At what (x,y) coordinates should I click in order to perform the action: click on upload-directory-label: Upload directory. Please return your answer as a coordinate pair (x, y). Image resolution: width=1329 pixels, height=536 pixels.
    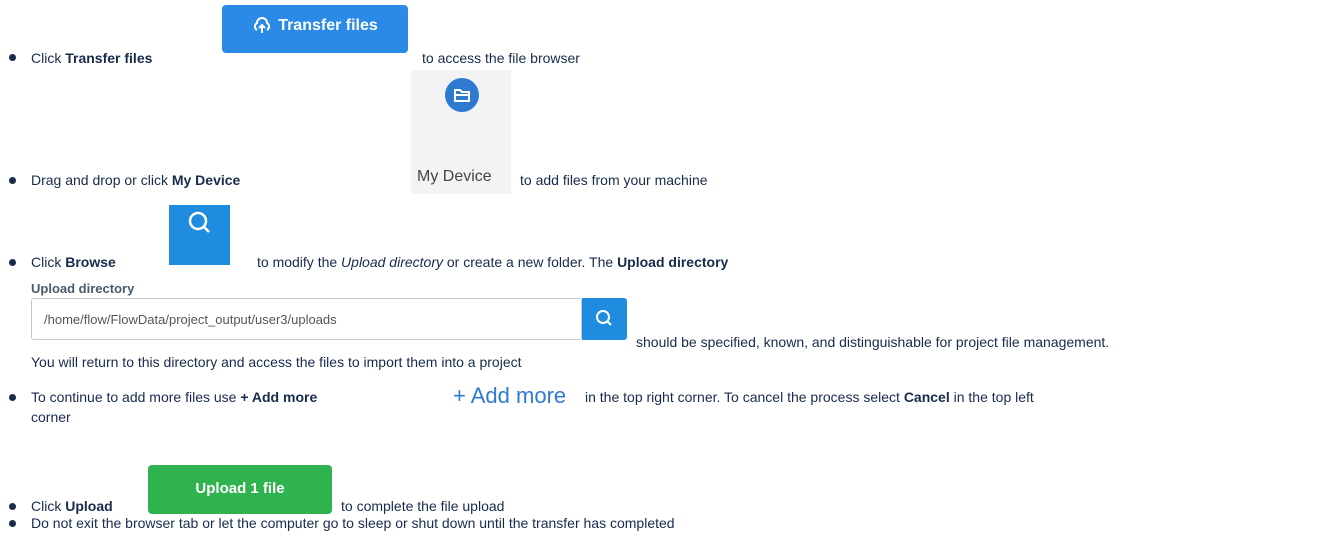
    Looking at the image, I should click on (83, 288).